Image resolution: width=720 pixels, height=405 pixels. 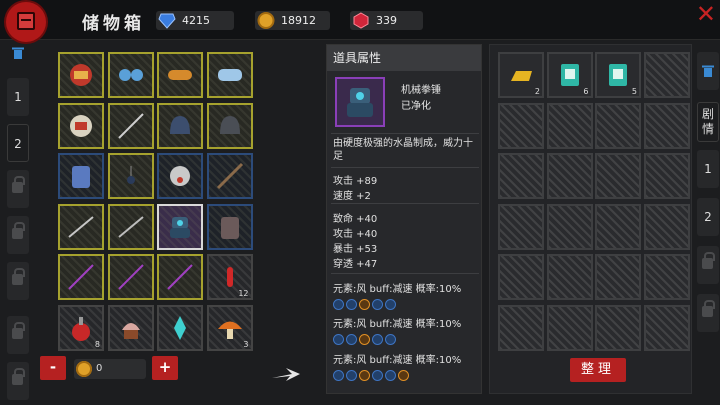 I want to click on storage-page-1: 1, so click(x=708, y=169).